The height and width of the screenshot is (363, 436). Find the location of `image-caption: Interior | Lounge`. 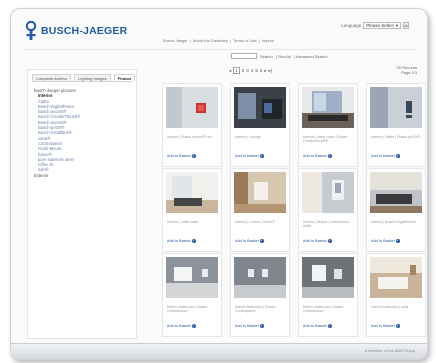

image-caption: Interior | Lounge is located at coordinates (248, 137).